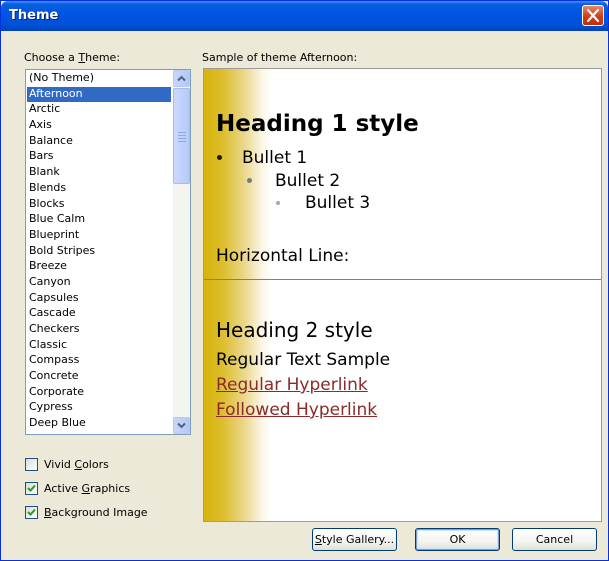 This screenshot has width=609, height=561. What do you see at coordinates (99, 79) in the screenshot?
I see `list-item: (No Theme)` at bounding box center [99, 79].